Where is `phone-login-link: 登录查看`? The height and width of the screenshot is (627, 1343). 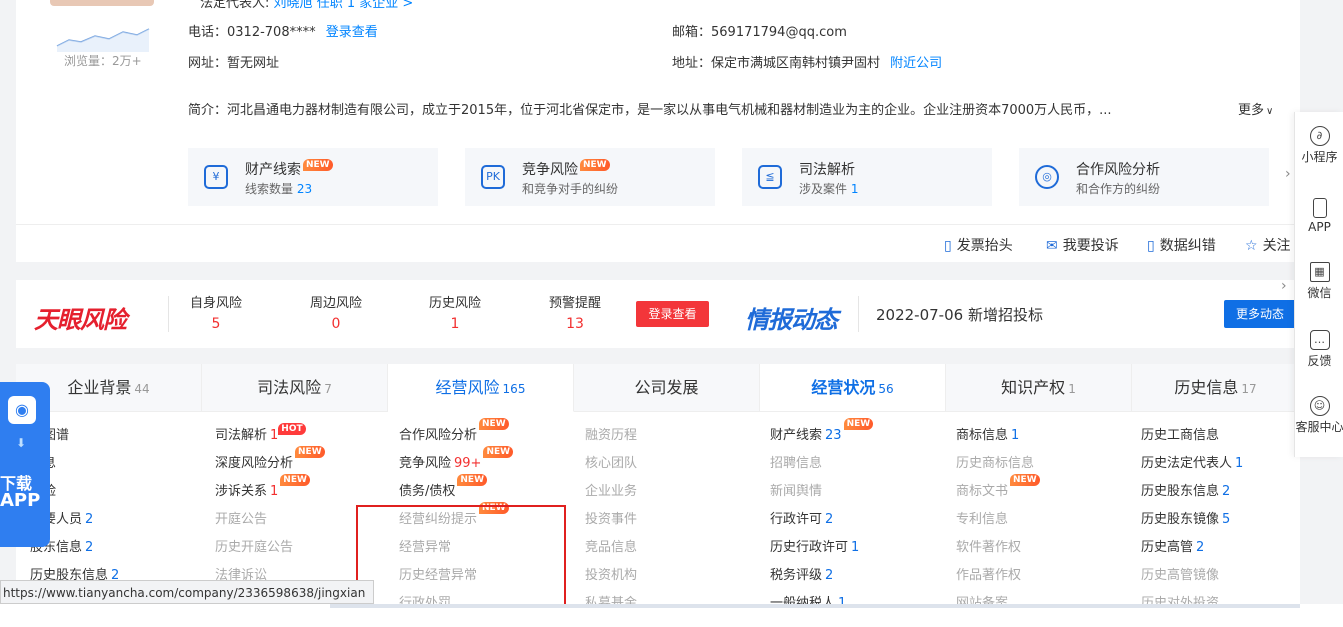 phone-login-link: 登录查看 is located at coordinates (352, 32).